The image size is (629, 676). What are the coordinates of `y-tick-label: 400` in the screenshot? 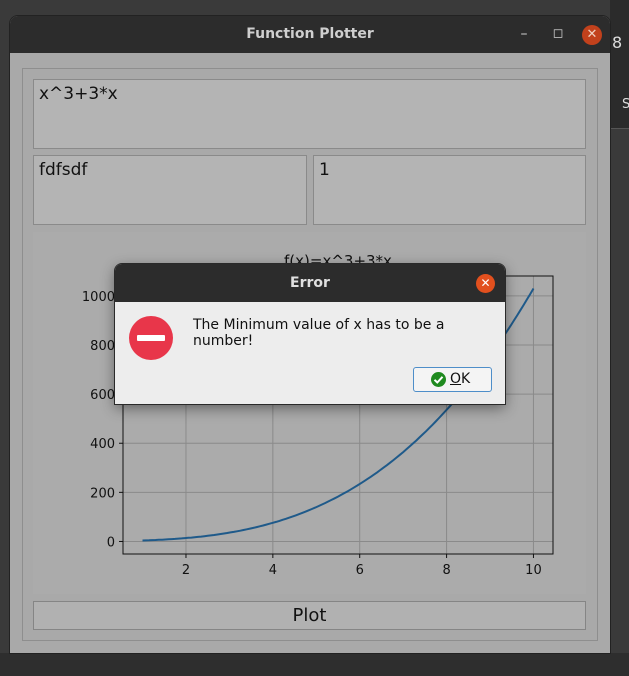 It's located at (102, 444).